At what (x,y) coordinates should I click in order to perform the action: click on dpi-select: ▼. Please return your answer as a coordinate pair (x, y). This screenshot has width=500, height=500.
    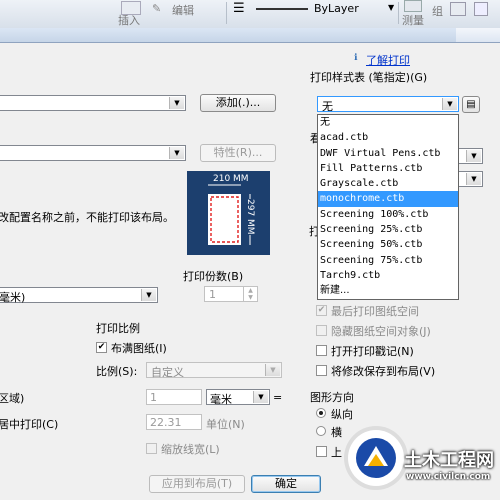
    Looking at the image, I should click on (469, 179).